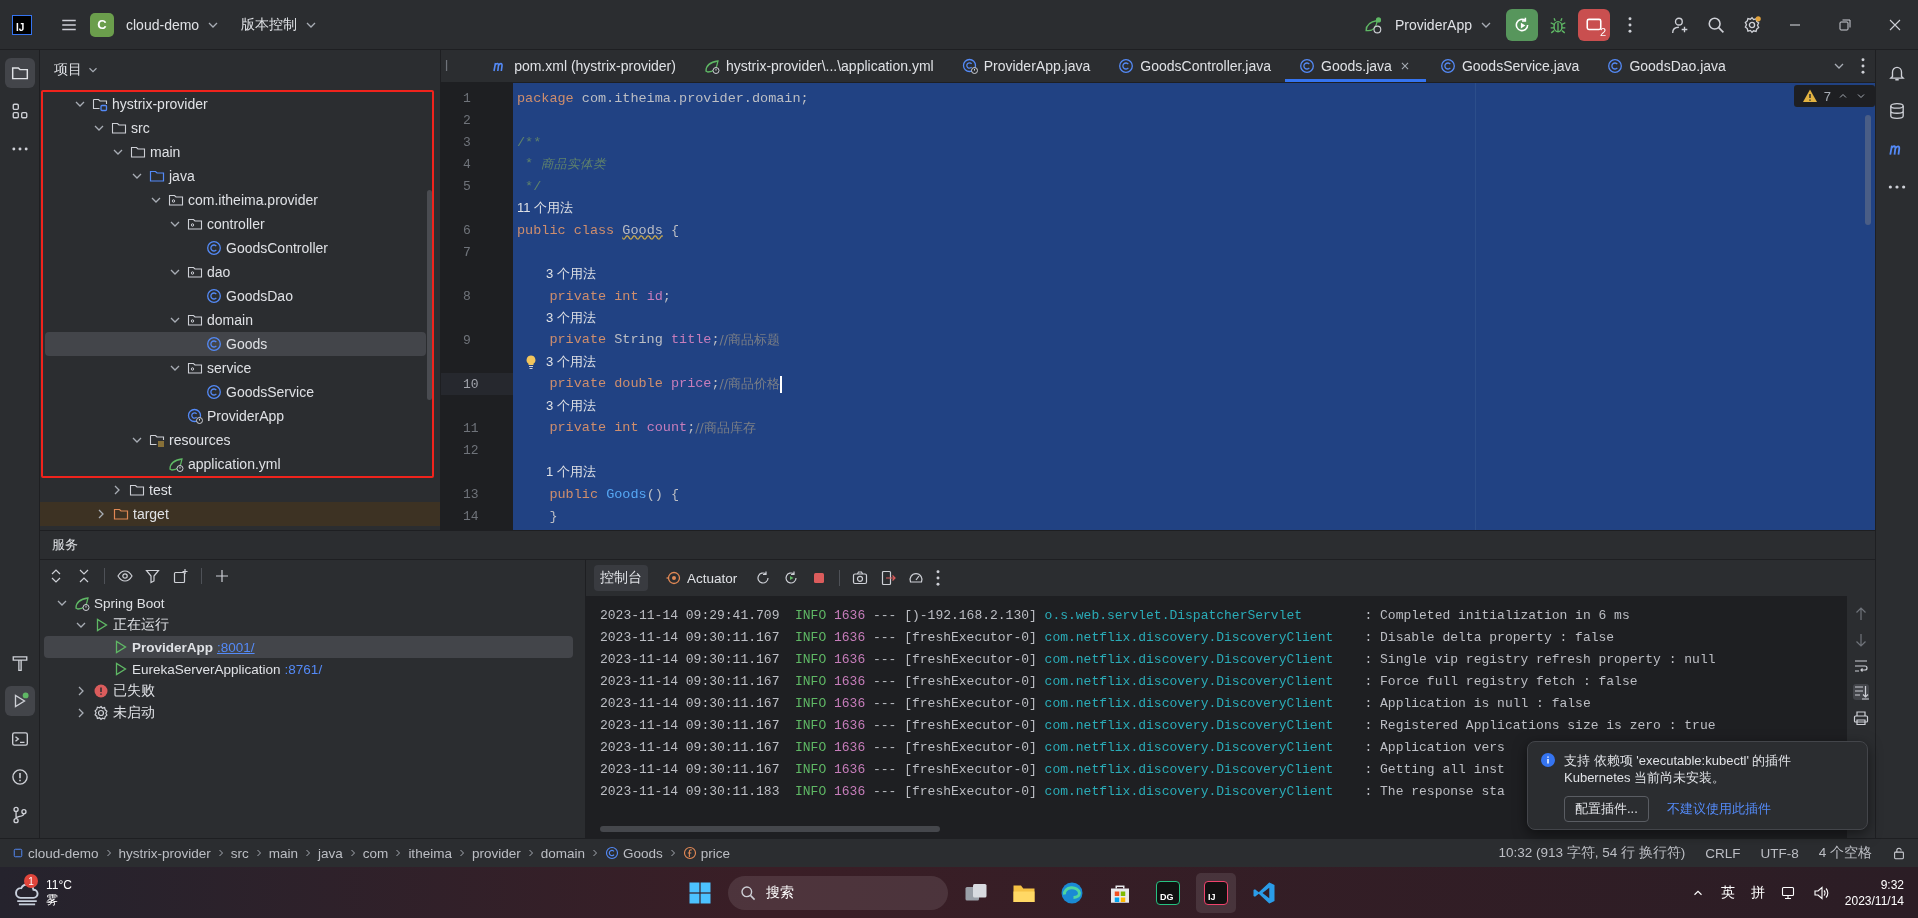  I want to click on breadcrumb: Goods, so click(633, 853).